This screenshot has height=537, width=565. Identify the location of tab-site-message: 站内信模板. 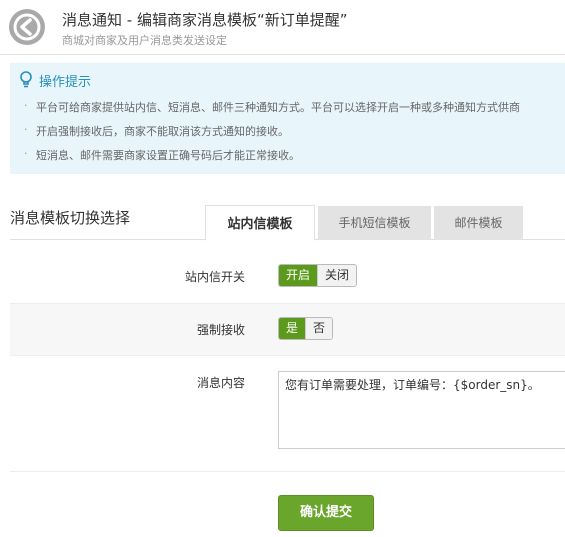
(260, 223).